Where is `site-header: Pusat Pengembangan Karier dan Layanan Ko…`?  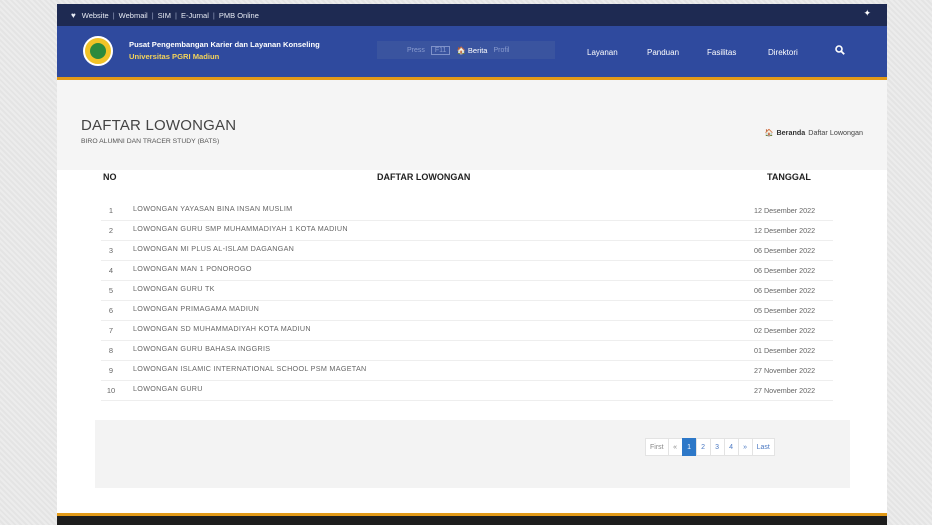
site-header: Pusat Pengembangan Karier dan Layanan Ko… is located at coordinates (472, 53).